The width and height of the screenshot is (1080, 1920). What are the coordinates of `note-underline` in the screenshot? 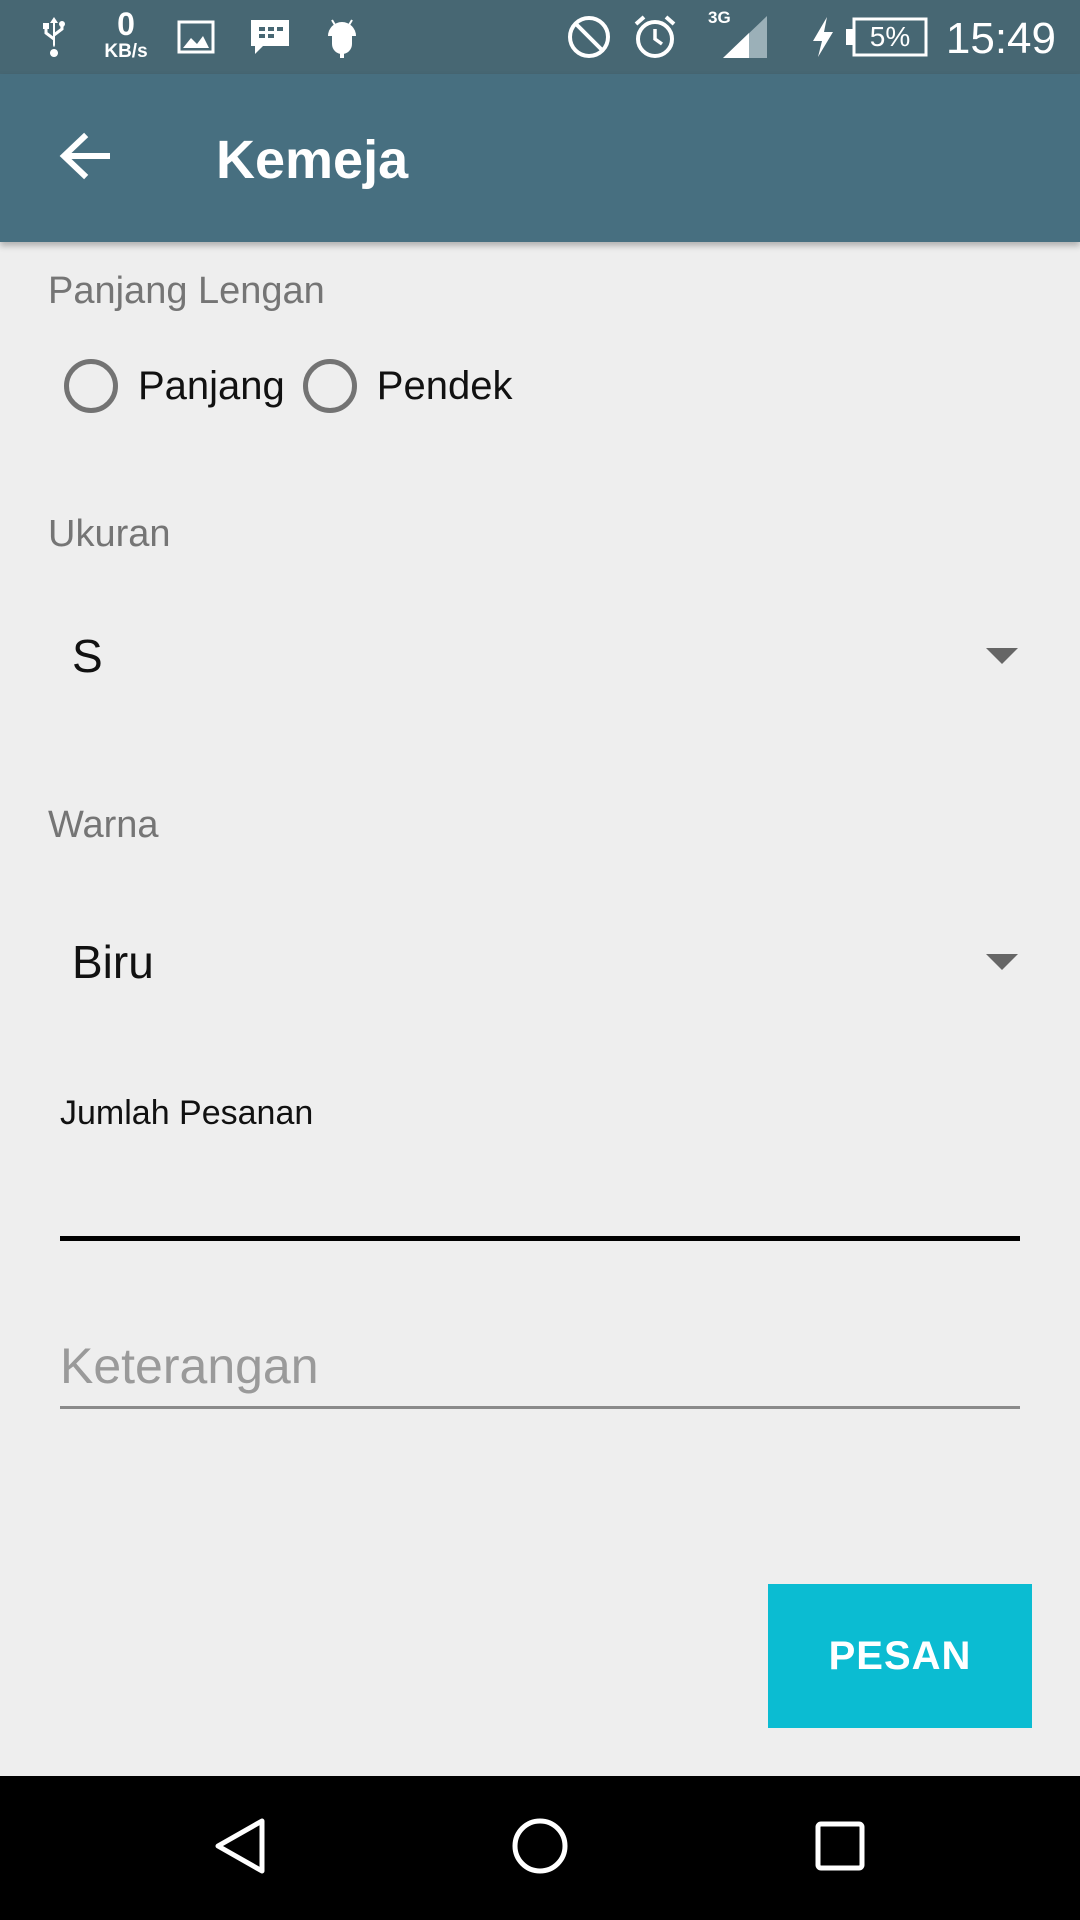 It's located at (540, 1407).